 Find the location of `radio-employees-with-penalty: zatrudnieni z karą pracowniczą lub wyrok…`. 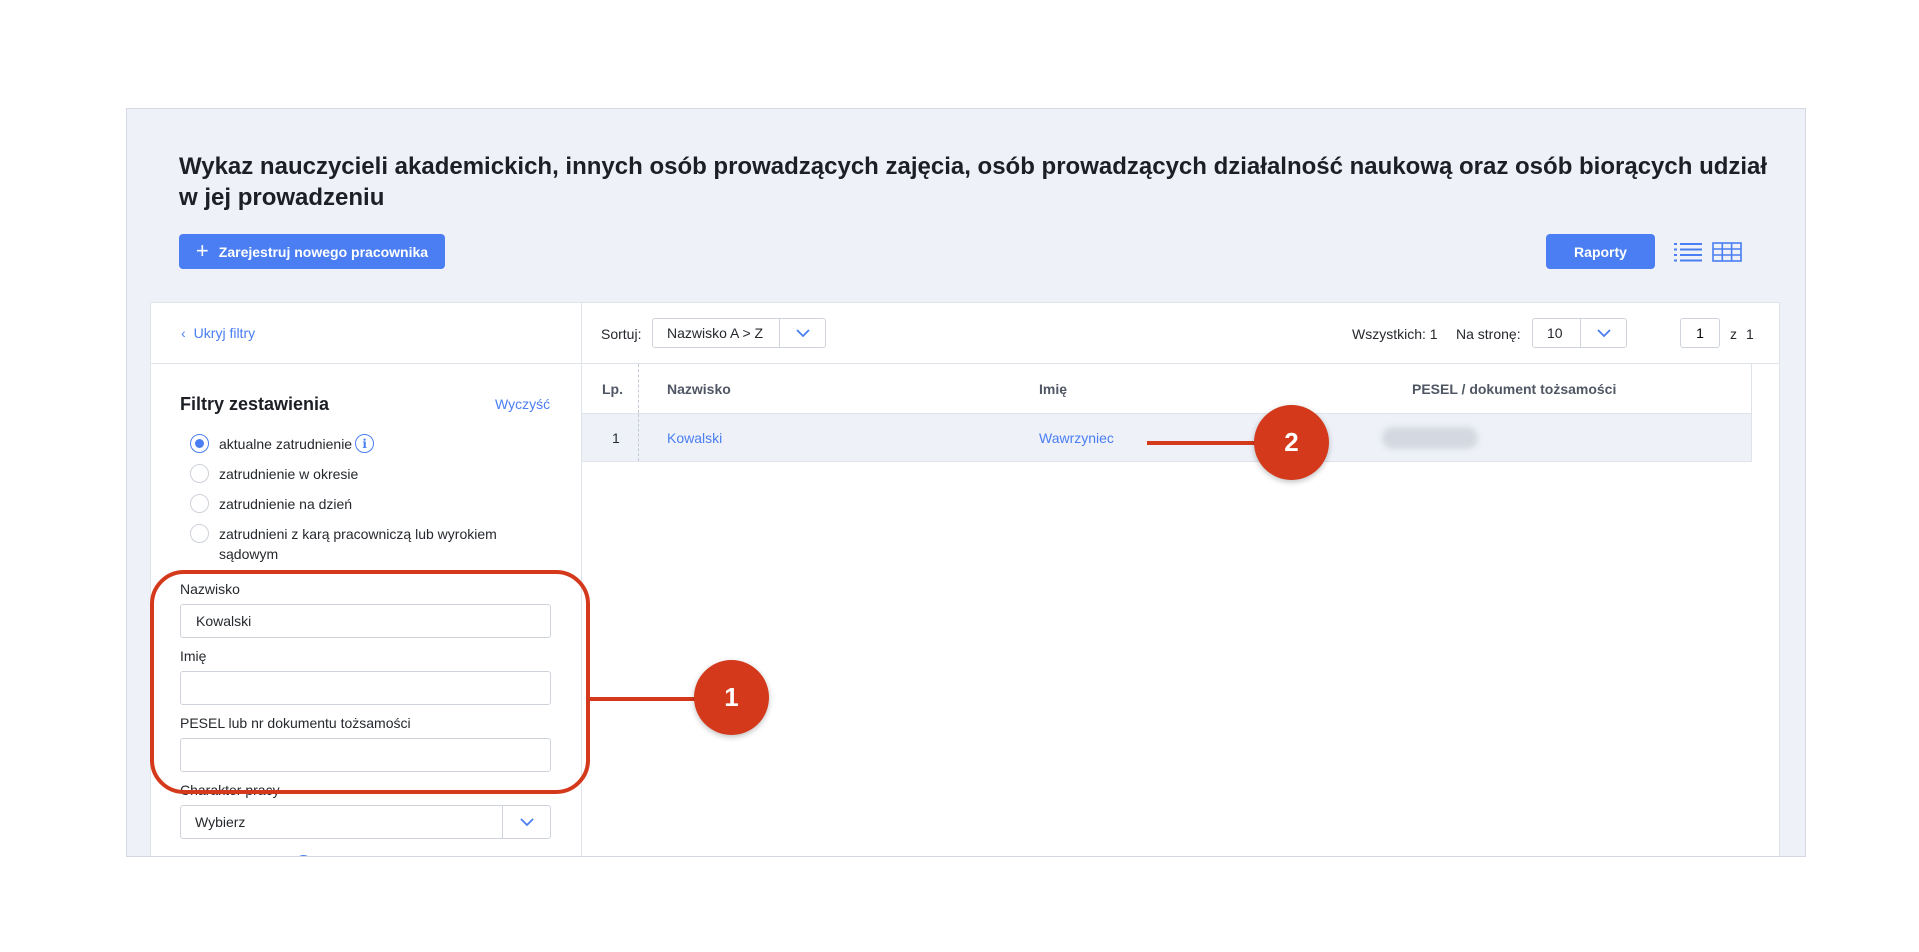

radio-employees-with-penalty: zatrudnieni z karą pracowniczą lub wyrok… is located at coordinates (360, 544).